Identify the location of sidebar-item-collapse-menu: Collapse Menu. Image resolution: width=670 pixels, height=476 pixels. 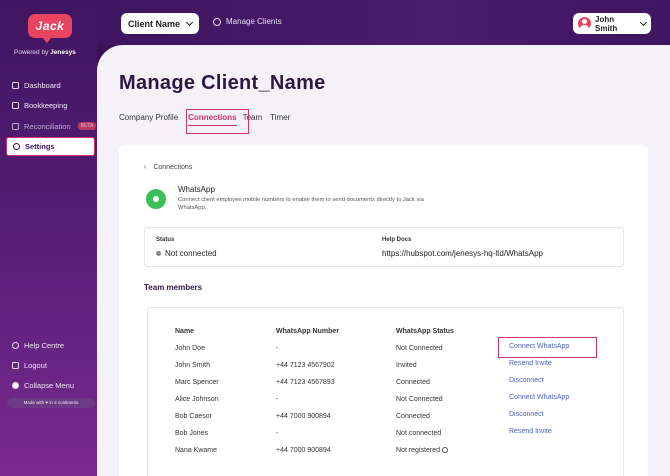
(43, 385).